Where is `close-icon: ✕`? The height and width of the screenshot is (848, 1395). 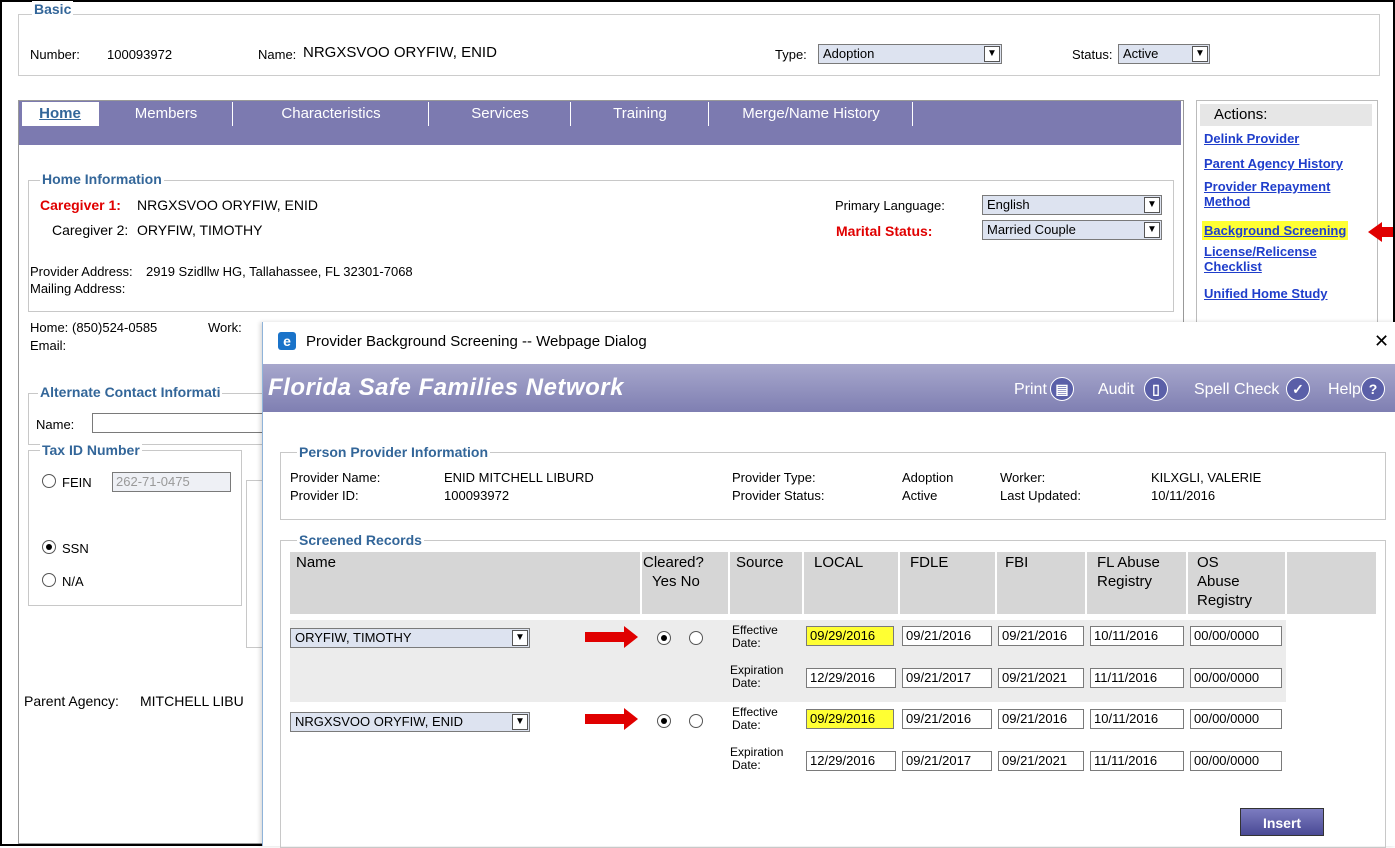 close-icon: ✕ is located at coordinates (1381, 341).